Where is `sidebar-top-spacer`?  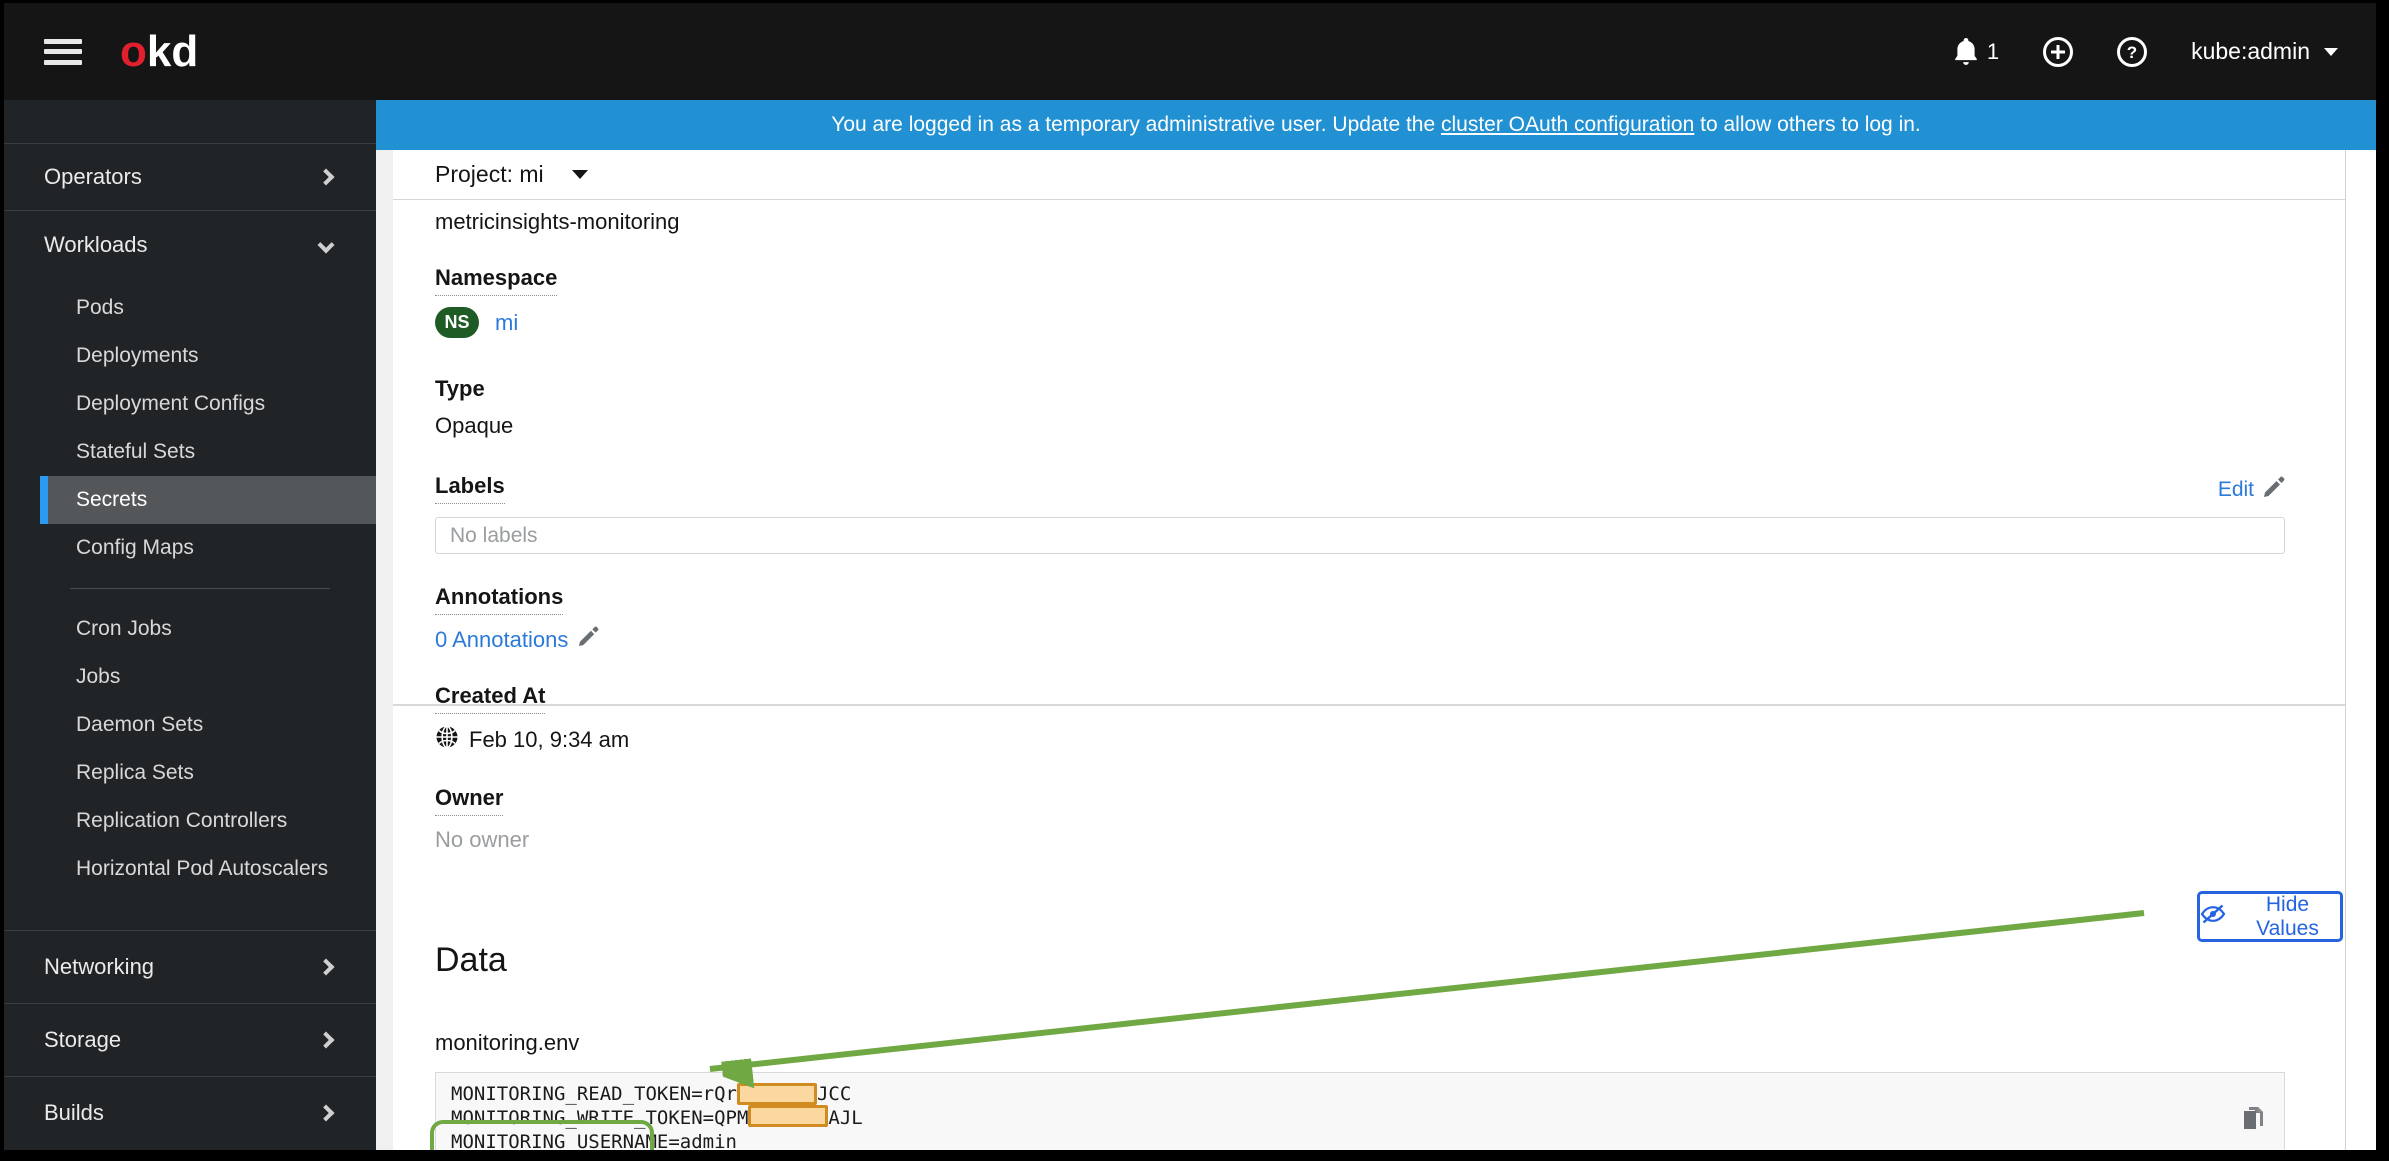 sidebar-top-spacer is located at coordinates (190, 122).